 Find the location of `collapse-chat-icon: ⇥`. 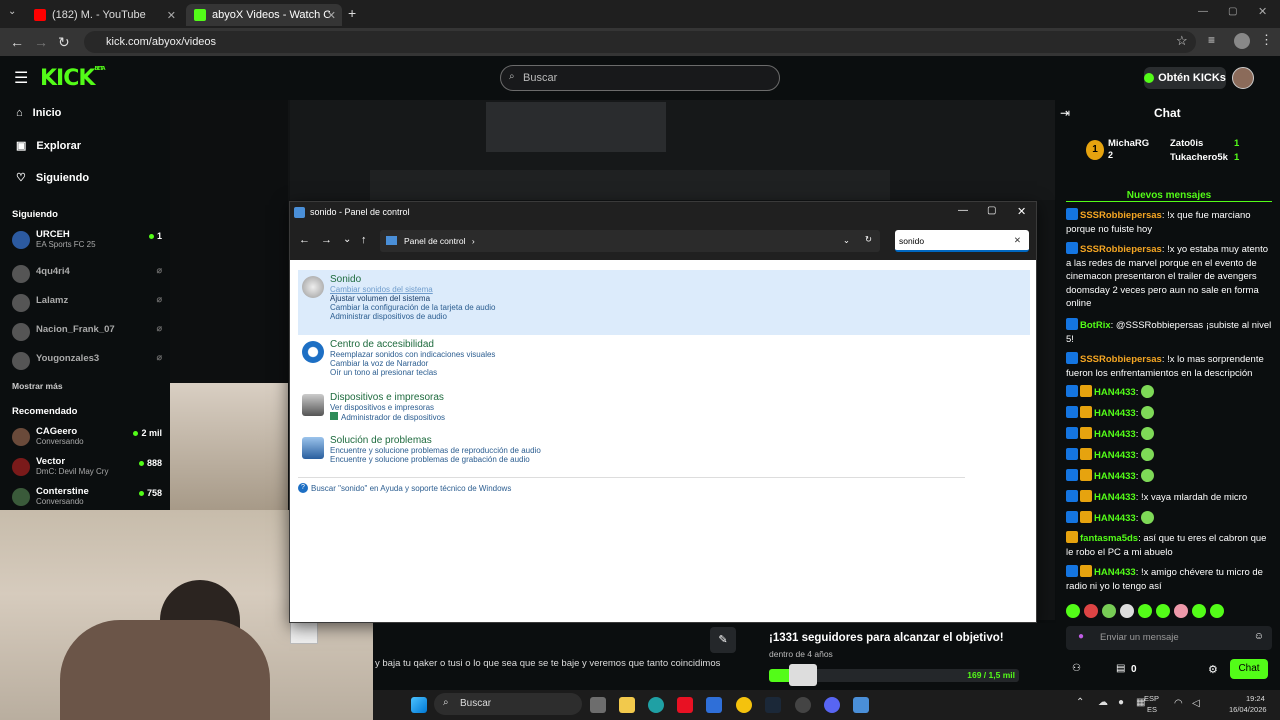

collapse-chat-icon: ⇥ is located at coordinates (1065, 113).